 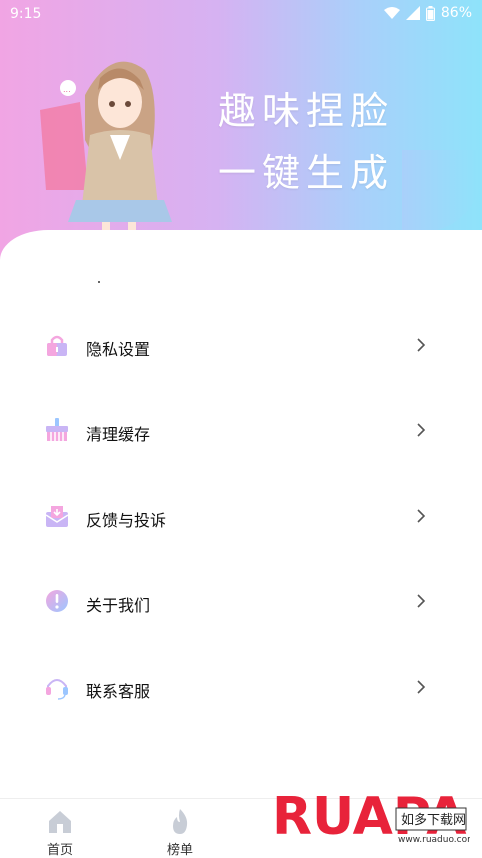 I want to click on battery-icon, so click(x=430, y=13).